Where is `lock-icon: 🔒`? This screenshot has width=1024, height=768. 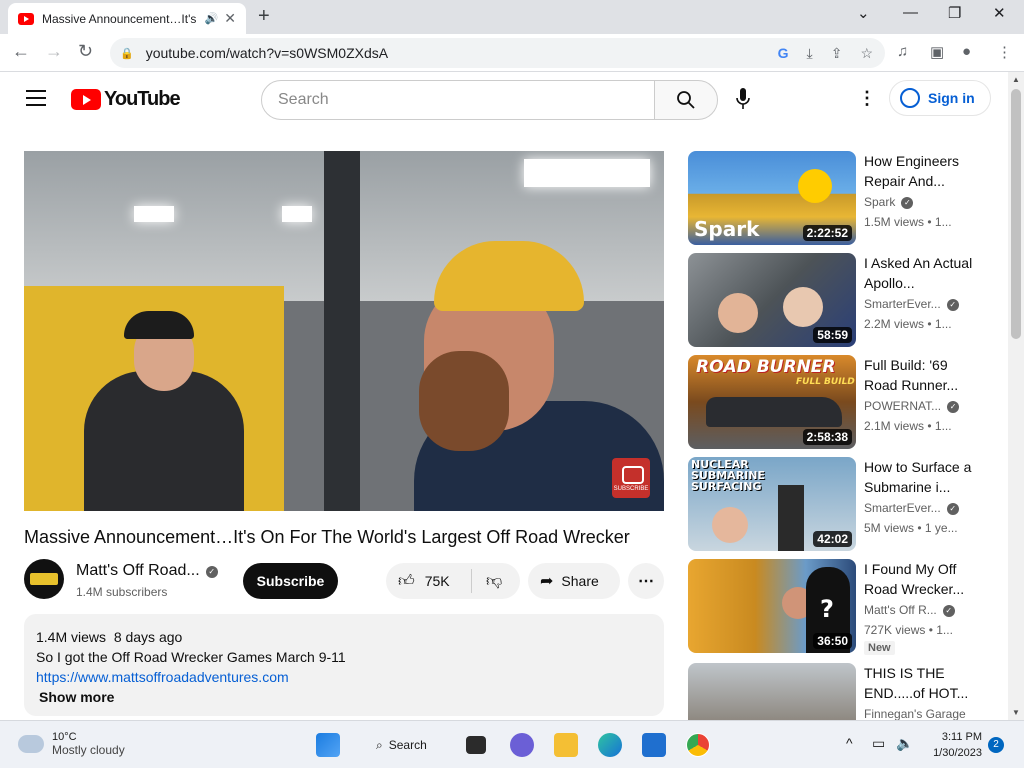
lock-icon: 🔒 is located at coordinates (127, 53).